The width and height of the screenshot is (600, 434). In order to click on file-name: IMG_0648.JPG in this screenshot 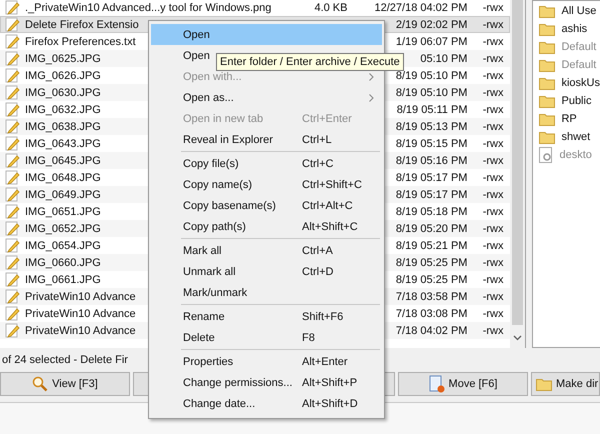, I will do `click(63, 178)`.